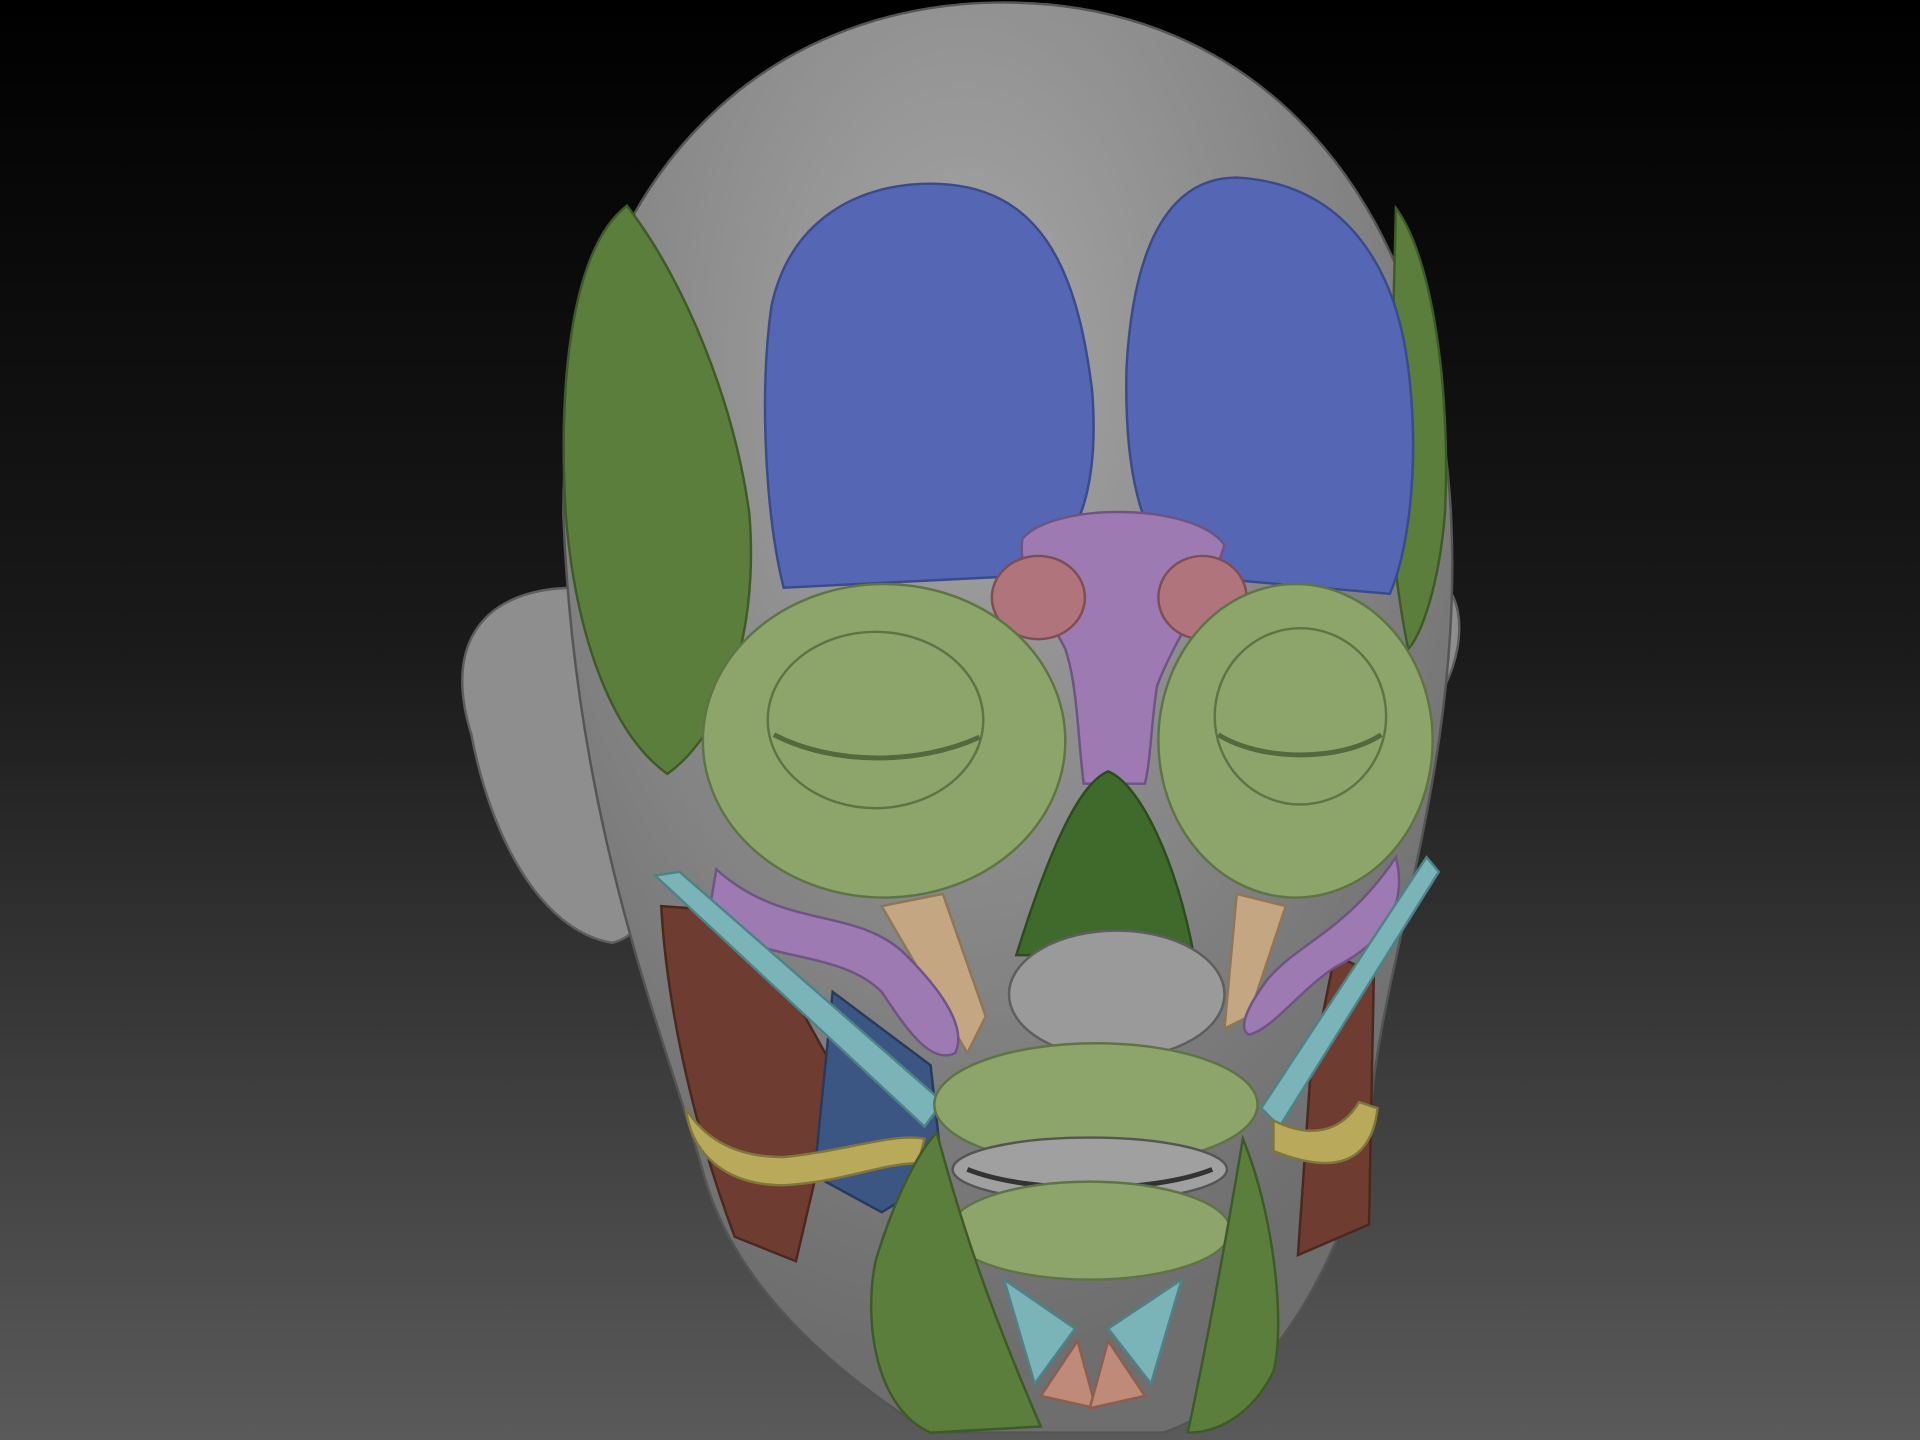 The height and width of the screenshot is (1440, 1920). Describe the element at coordinates (1116, 994) in the screenshot. I see `nose-tip` at that location.